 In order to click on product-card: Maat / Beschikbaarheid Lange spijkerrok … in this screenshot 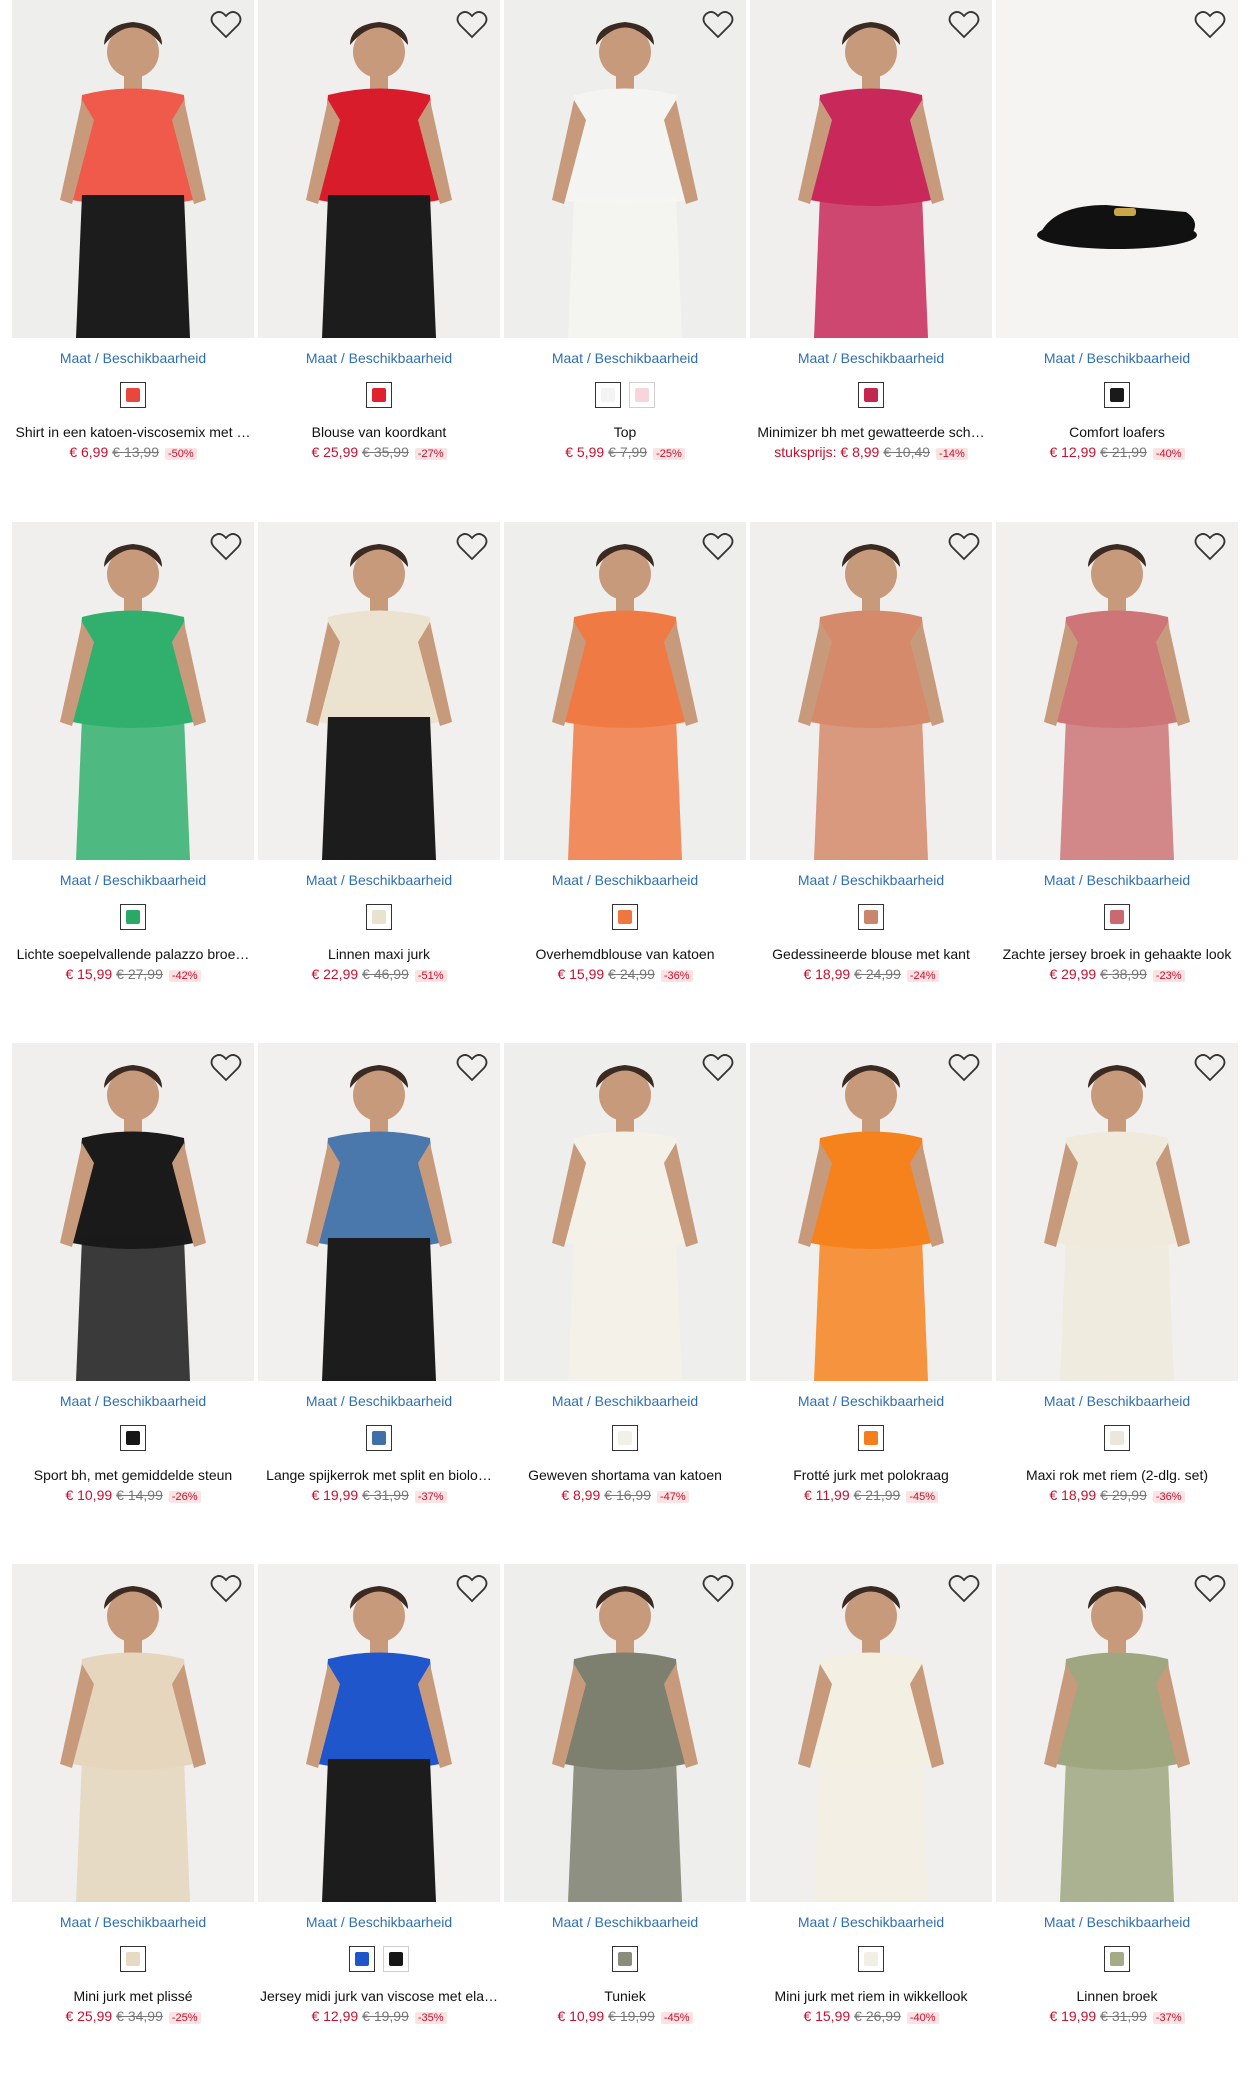, I will do `click(379, 1278)`.